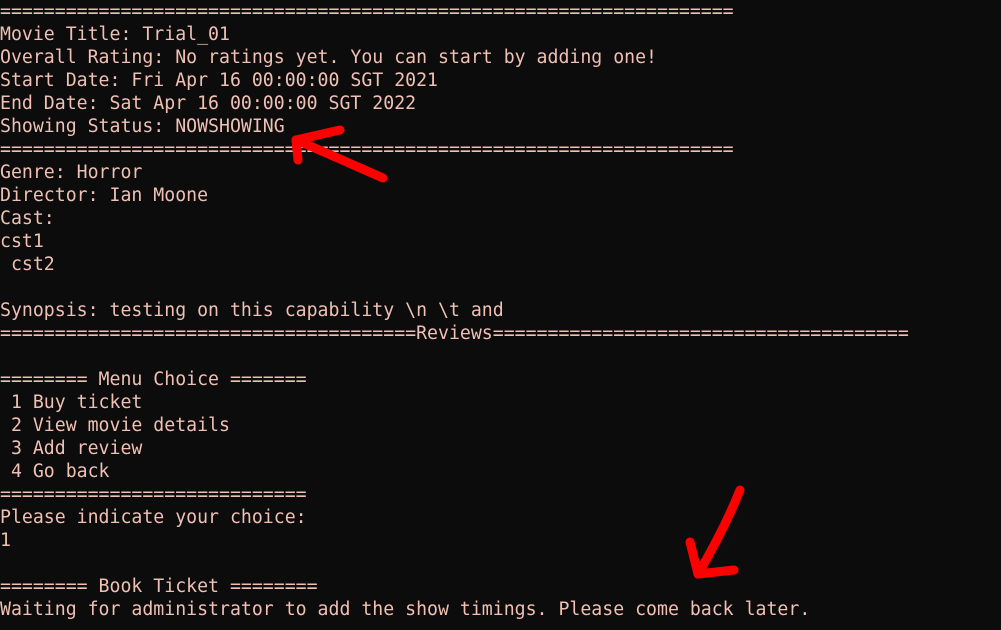 The width and height of the screenshot is (1001, 630). Describe the element at coordinates (153, 494) in the screenshot. I see `menu-footer-line: ============================` at that location.